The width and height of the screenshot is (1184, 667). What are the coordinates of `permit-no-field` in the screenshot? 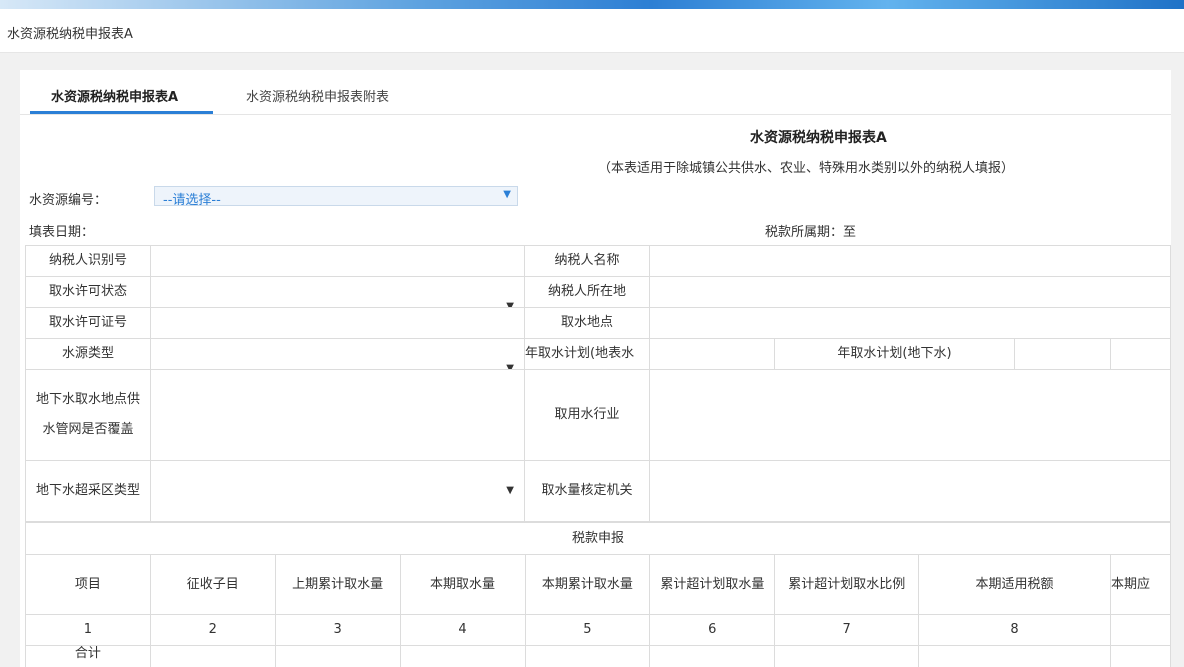 It's located at (337, 323).